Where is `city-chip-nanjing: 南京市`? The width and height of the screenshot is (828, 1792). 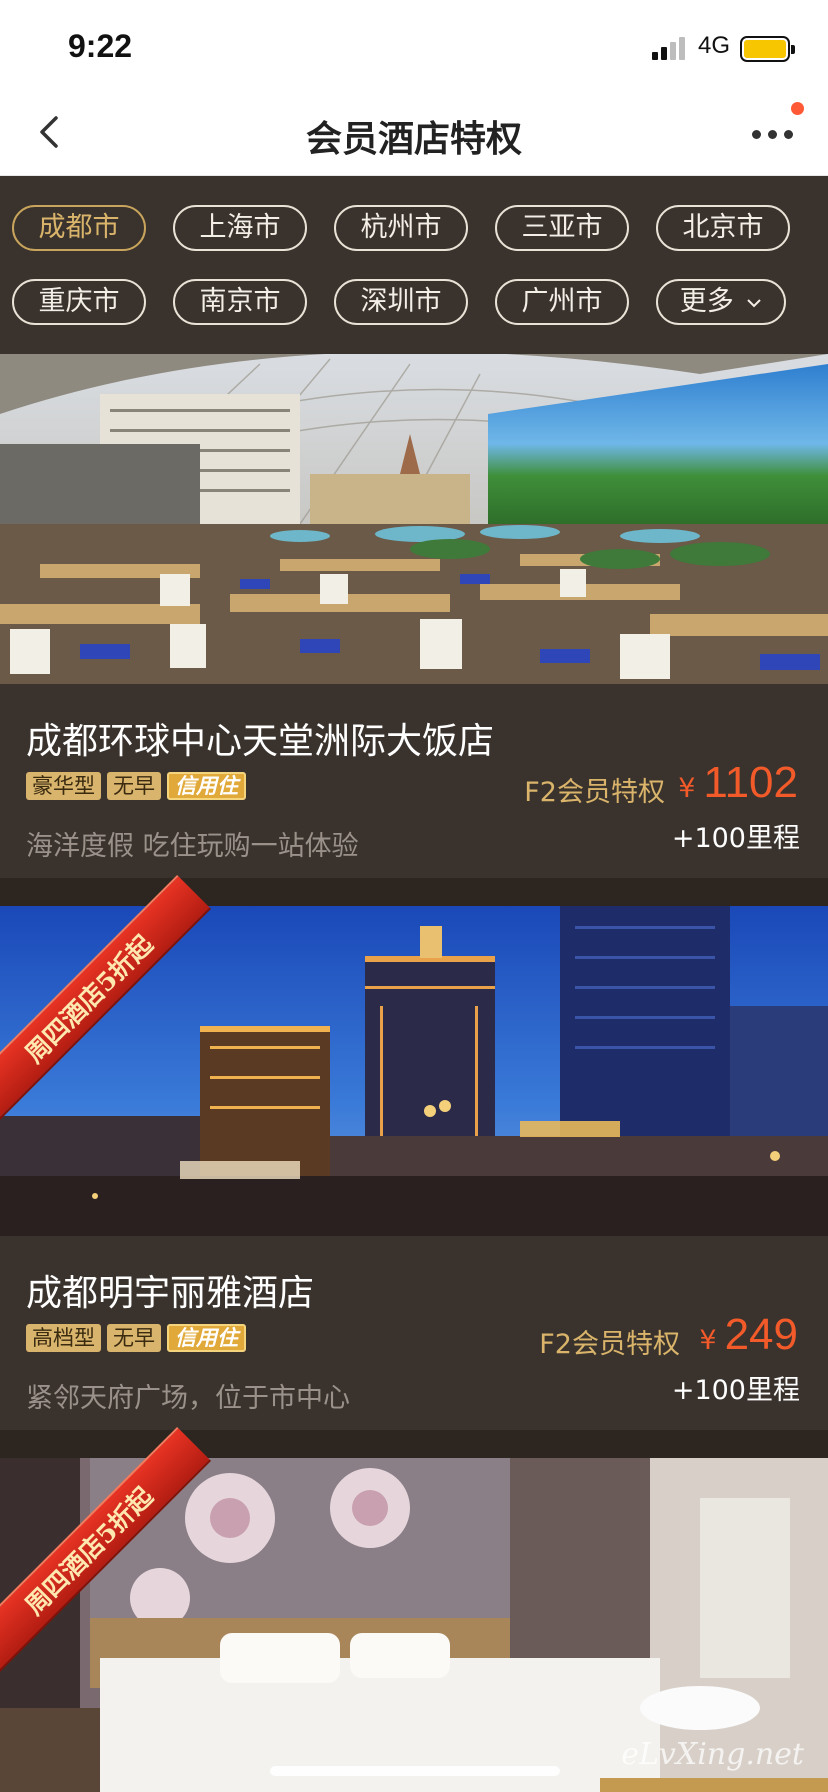
city-chip-nanjing: 南京市 is located at coordinates (240, 302).